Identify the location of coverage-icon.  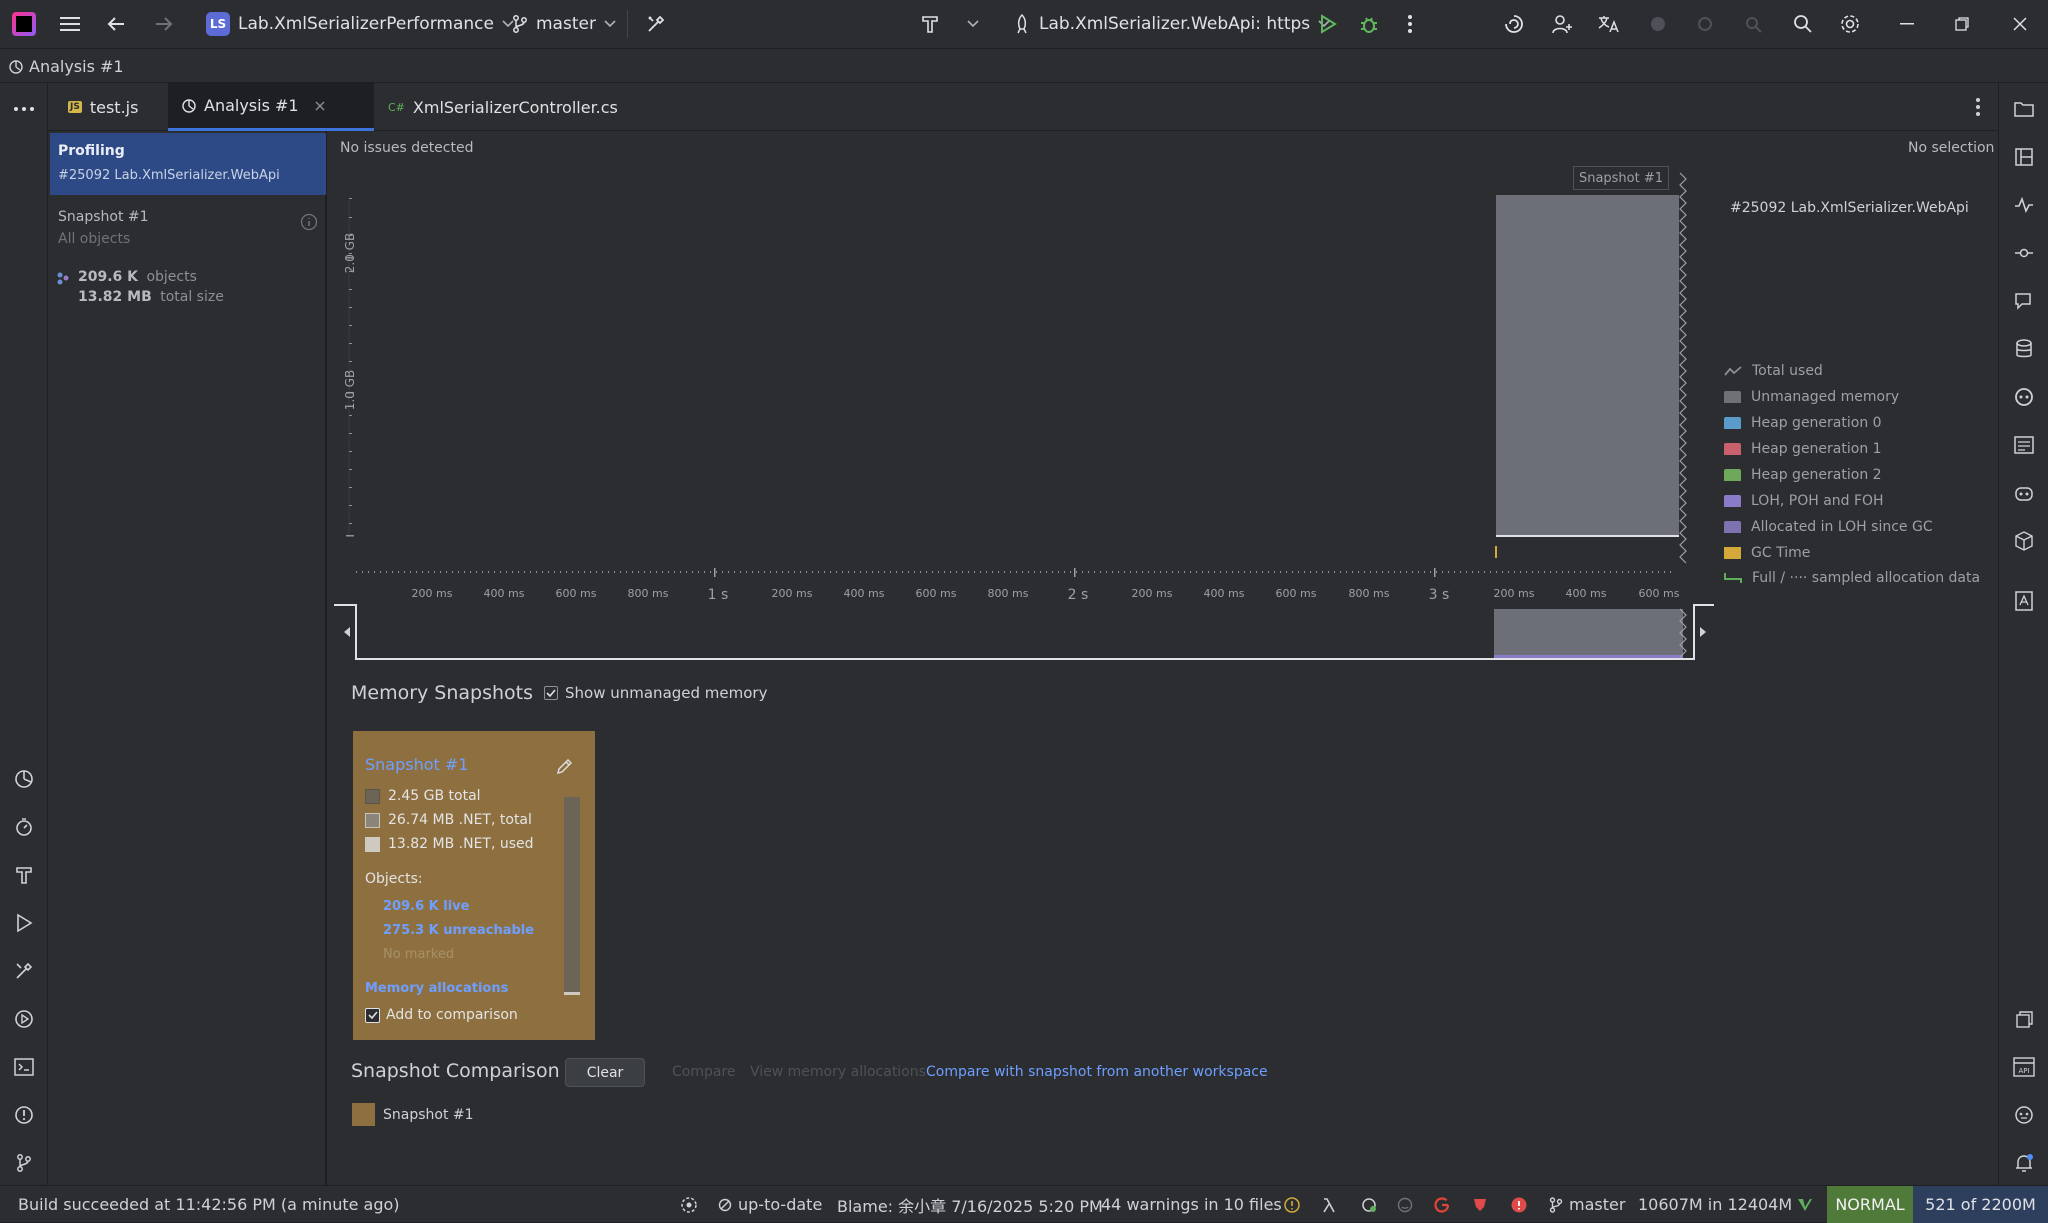
(2024, 1019).